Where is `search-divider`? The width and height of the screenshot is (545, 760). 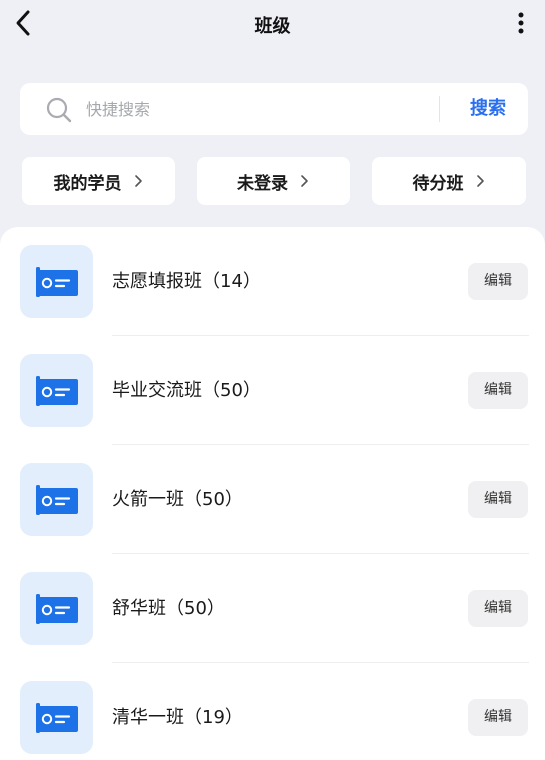 search-divider is located at coordinates (439, 109).